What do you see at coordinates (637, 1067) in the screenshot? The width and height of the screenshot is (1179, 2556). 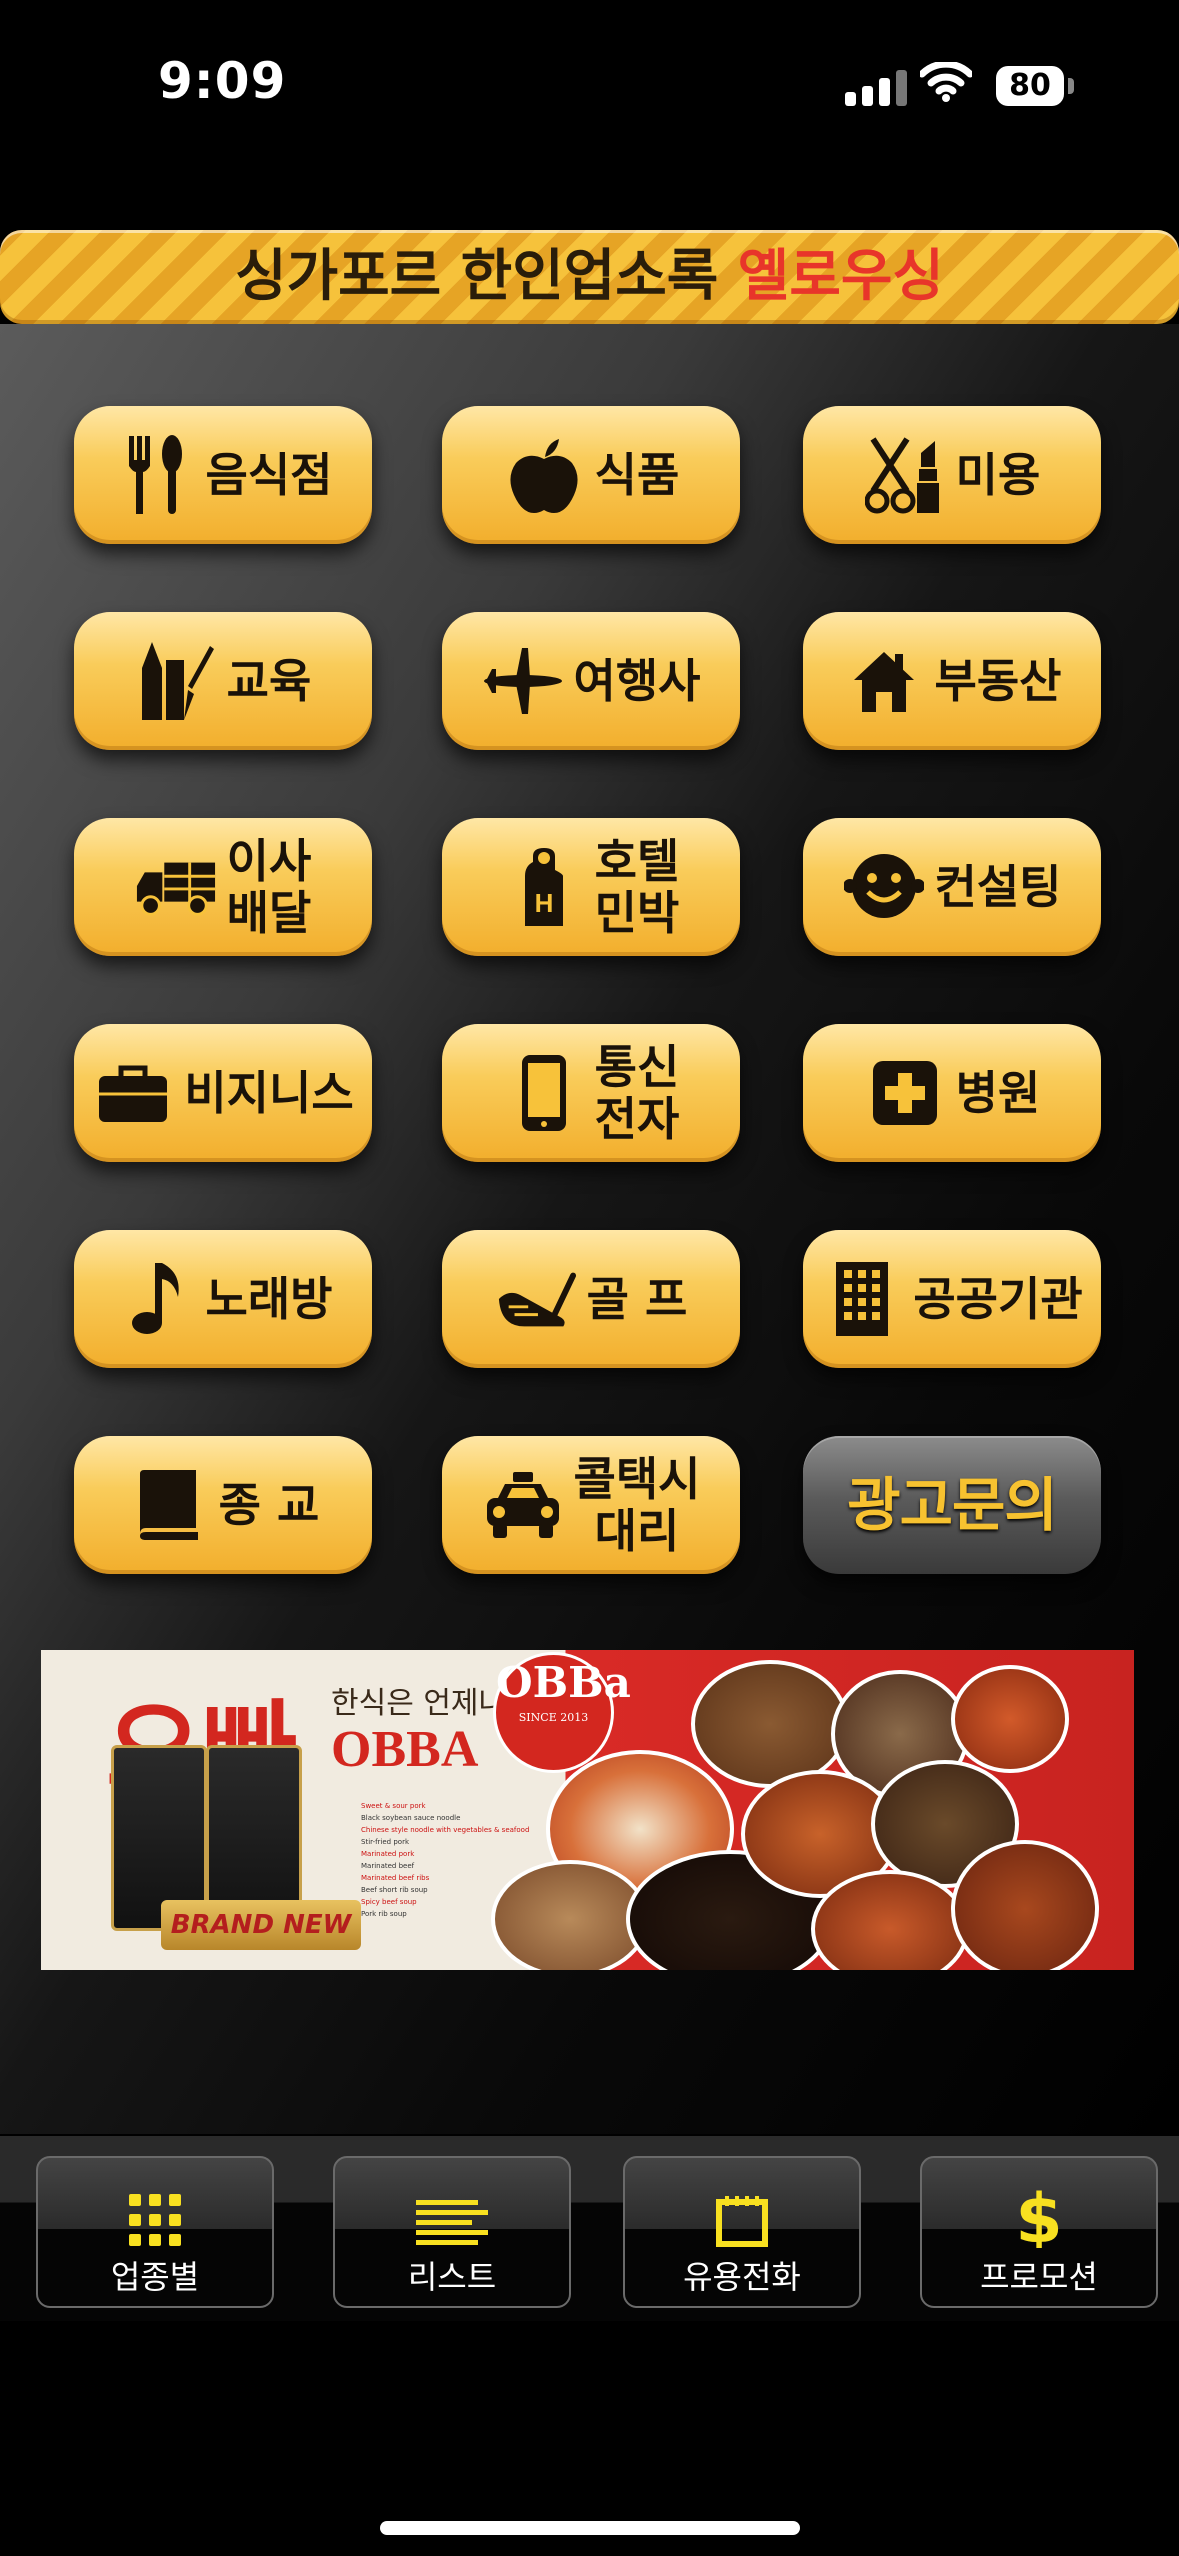 I see `category-label-line1: 통신` at bounding box center [637, 1067].